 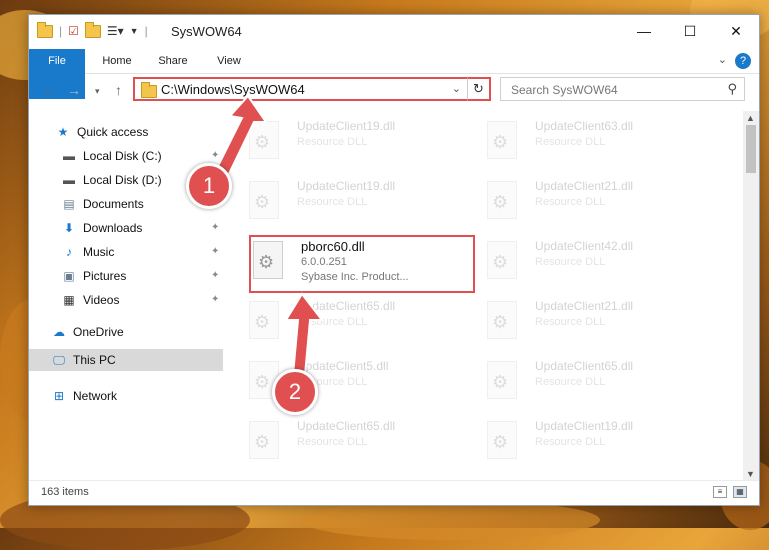 I want to click on details-view-icon: ≡, so click(x=720, y=492).